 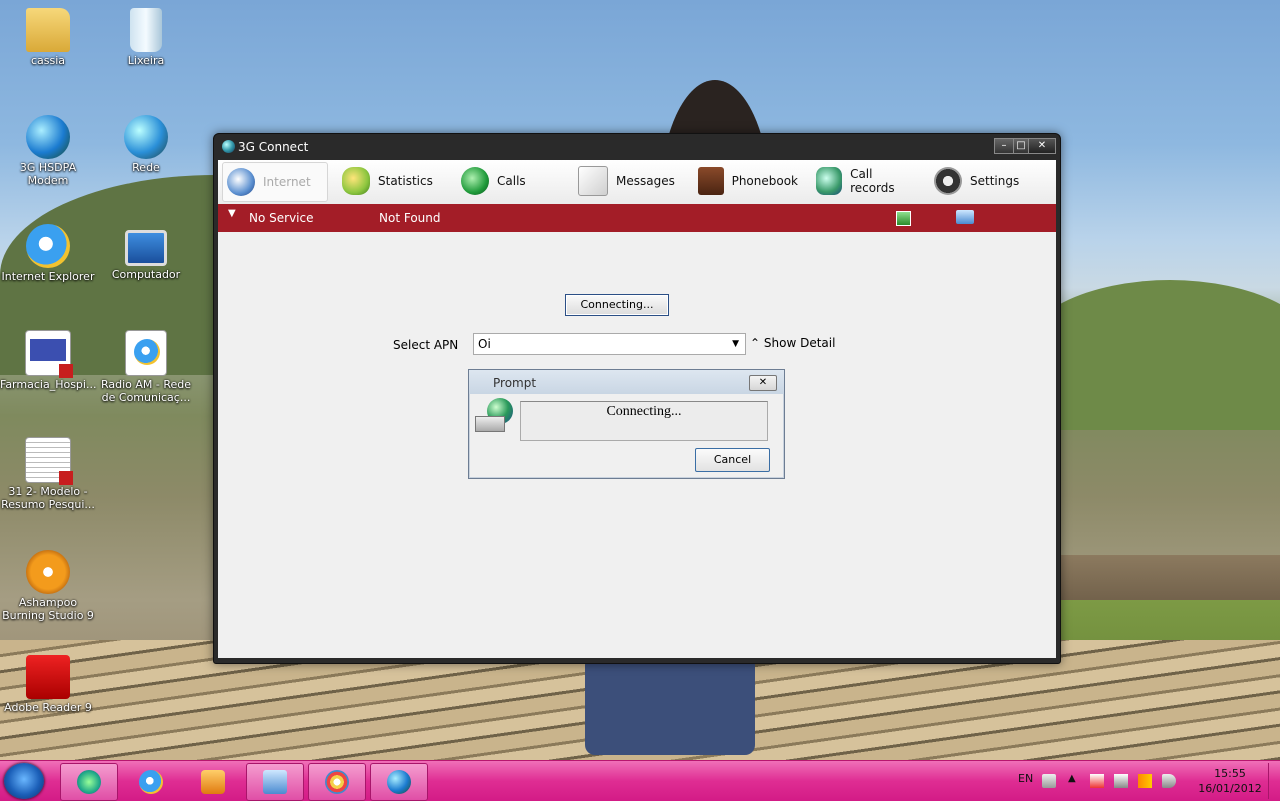 I want to click on tab-call-records-label: Call records, so click(x=872, y=181).